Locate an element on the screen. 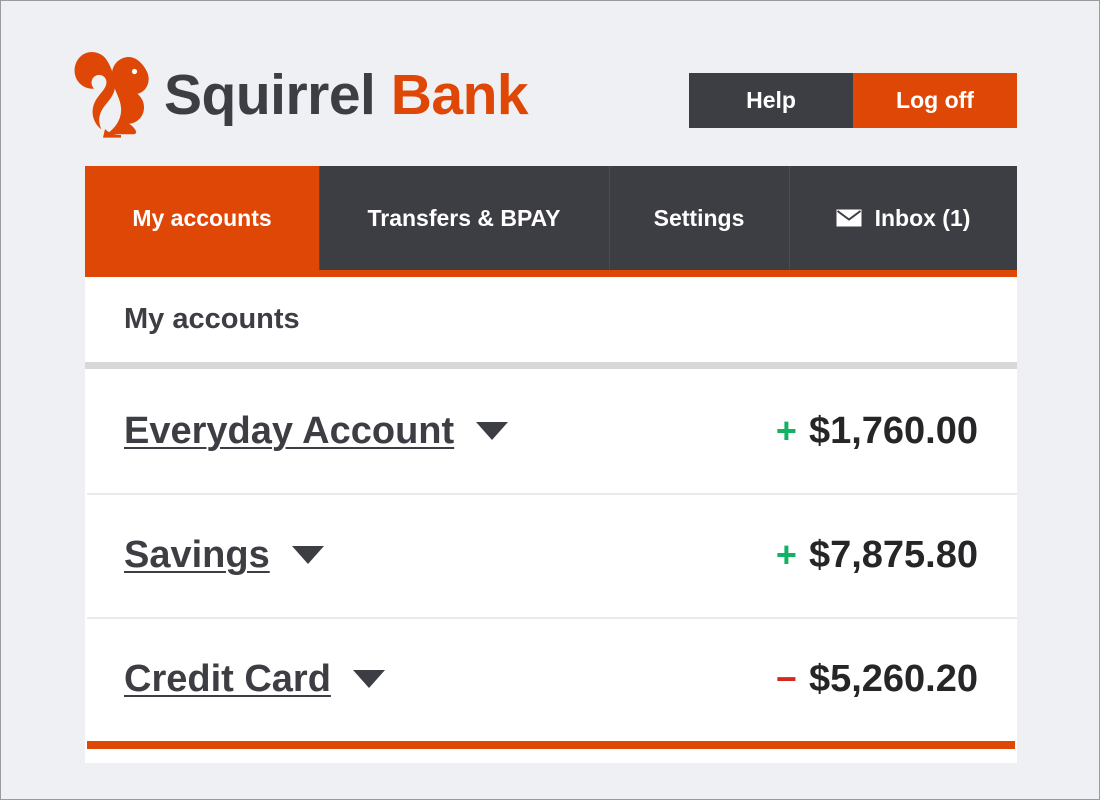  title-divider is located at coordinates (551, 365).